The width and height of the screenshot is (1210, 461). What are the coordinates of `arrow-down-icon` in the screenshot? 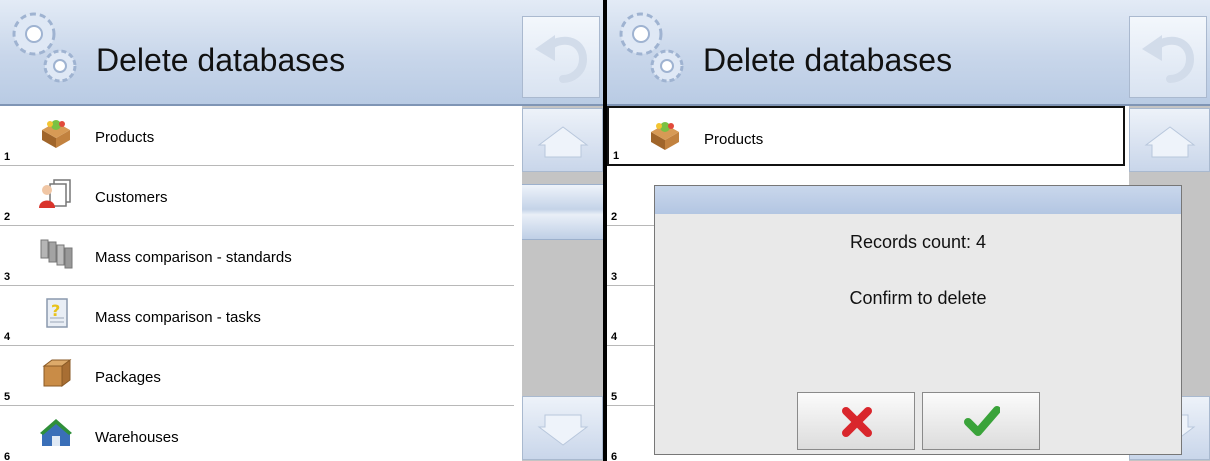 It's located at (563, 430).